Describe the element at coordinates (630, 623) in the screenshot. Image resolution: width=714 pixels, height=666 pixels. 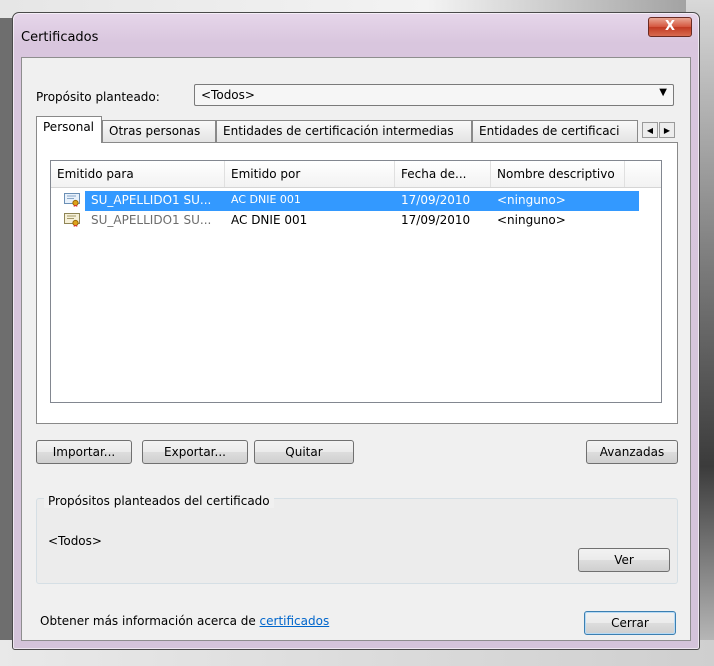
I see `close-button: Cerrar` at that location.